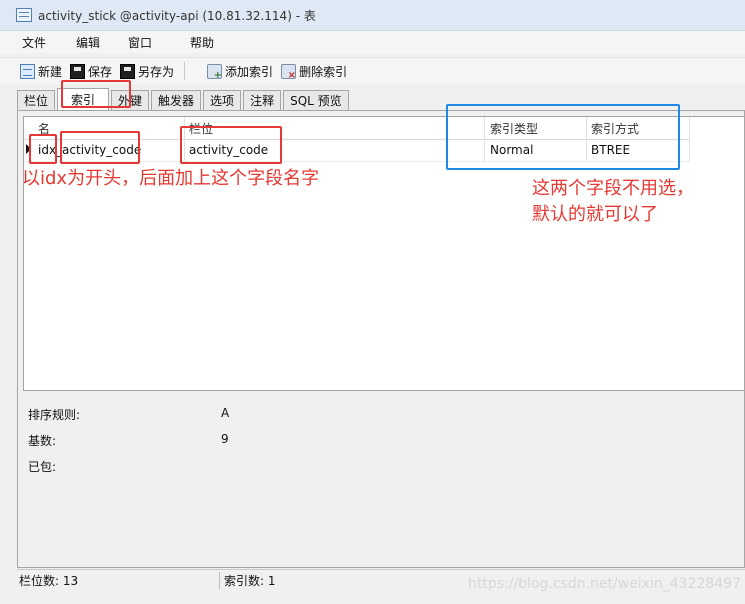 The height and width of the screenshot is (604, 745). I want to click on annotation-right-note-line1: 这两个字段不用选，, so click(613, 188).